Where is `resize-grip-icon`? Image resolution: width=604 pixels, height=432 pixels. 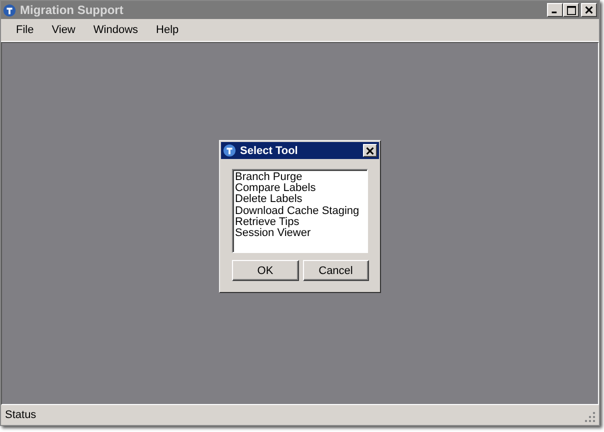 resize-grip-icon is located at coordinates (590, 417).